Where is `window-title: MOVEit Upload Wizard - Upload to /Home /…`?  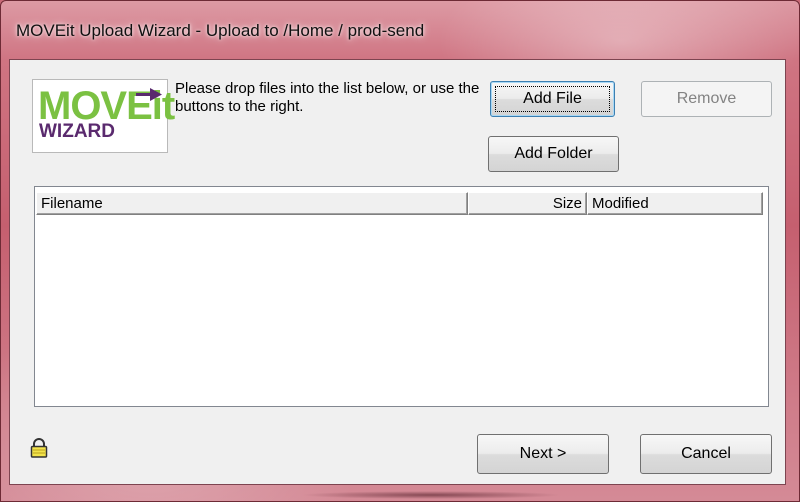 window-title: MOVEit Upload Wizard - Upload to /Home /… is located at coordinates (220, 30).